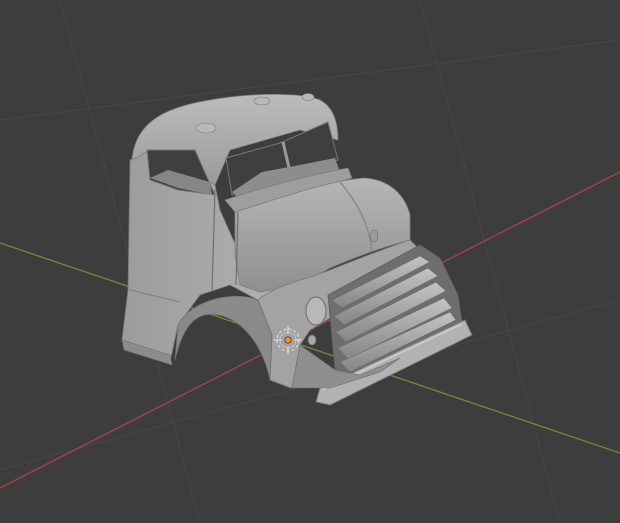 The height and width of the screenshot is (523, 620). What do you see at coordinates (316, 311) in the screenshot?
I see `headlight` at bounding box center [316, 311].